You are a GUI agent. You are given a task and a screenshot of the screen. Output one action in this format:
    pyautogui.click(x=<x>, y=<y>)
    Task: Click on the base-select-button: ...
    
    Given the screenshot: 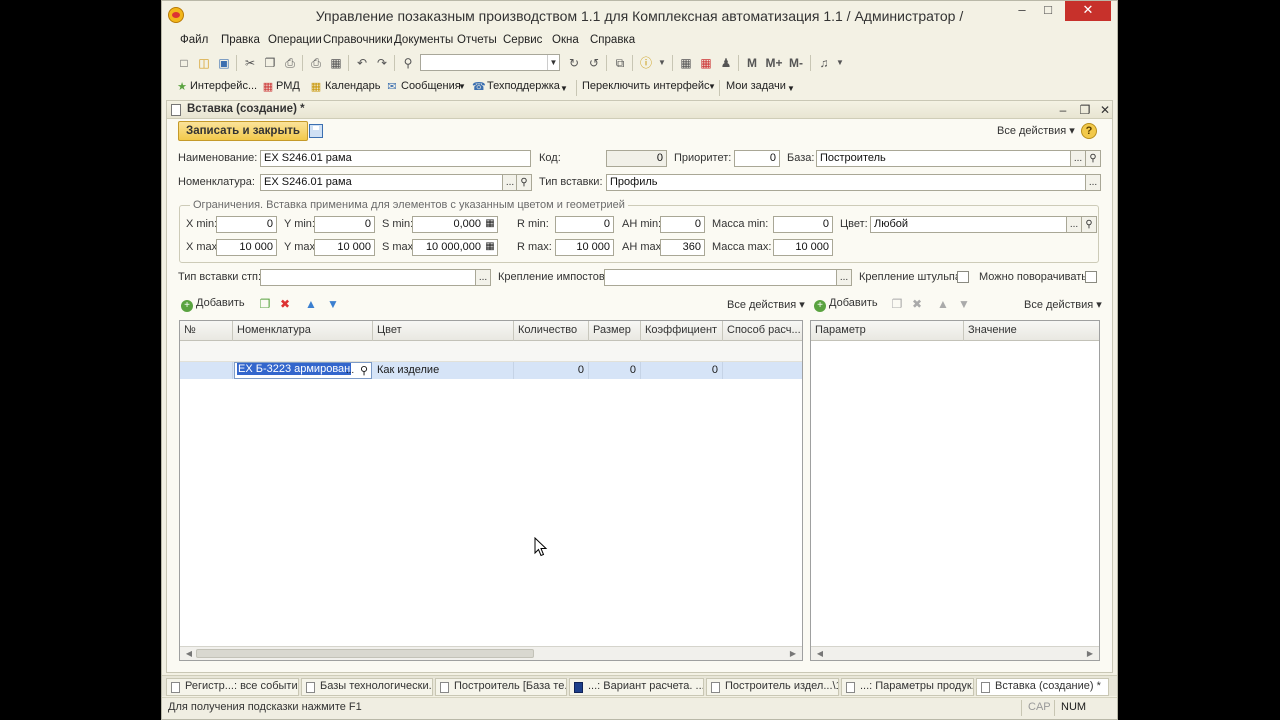 What is the action you would take?
    pyautogui.click(x=1078, y=158)
    